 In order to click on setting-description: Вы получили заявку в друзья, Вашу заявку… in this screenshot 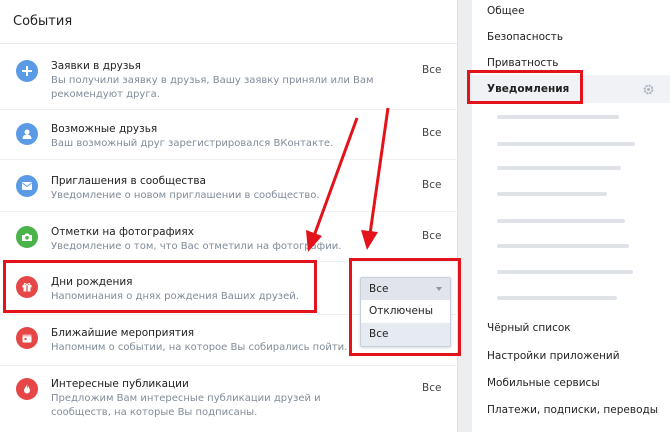, I will do `click(212, 87)`.